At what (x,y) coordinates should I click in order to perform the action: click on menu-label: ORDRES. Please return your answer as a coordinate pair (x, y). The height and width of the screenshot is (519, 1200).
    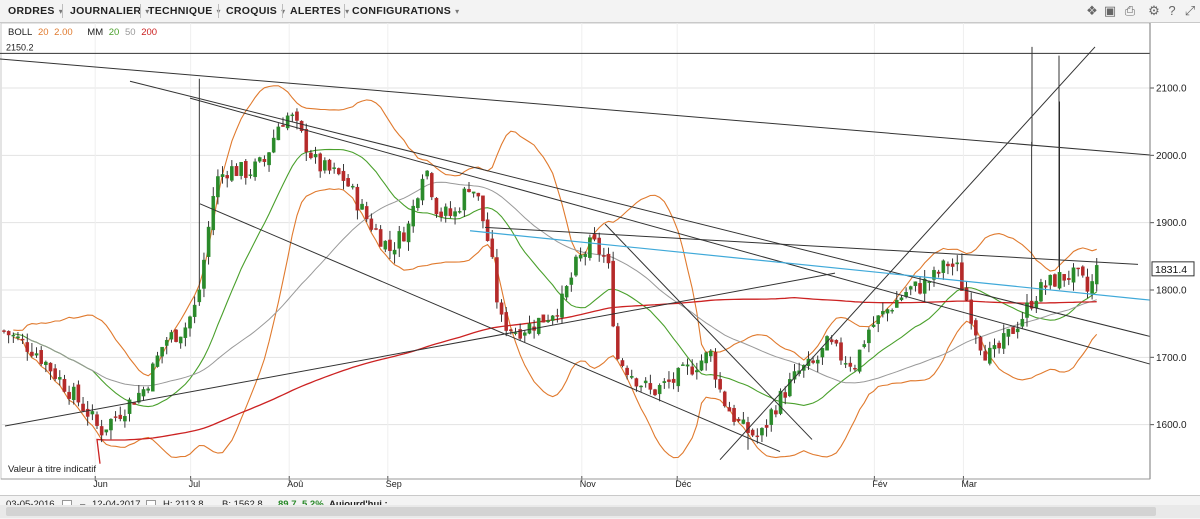
    Looking at the image, I should click on (31, 11).